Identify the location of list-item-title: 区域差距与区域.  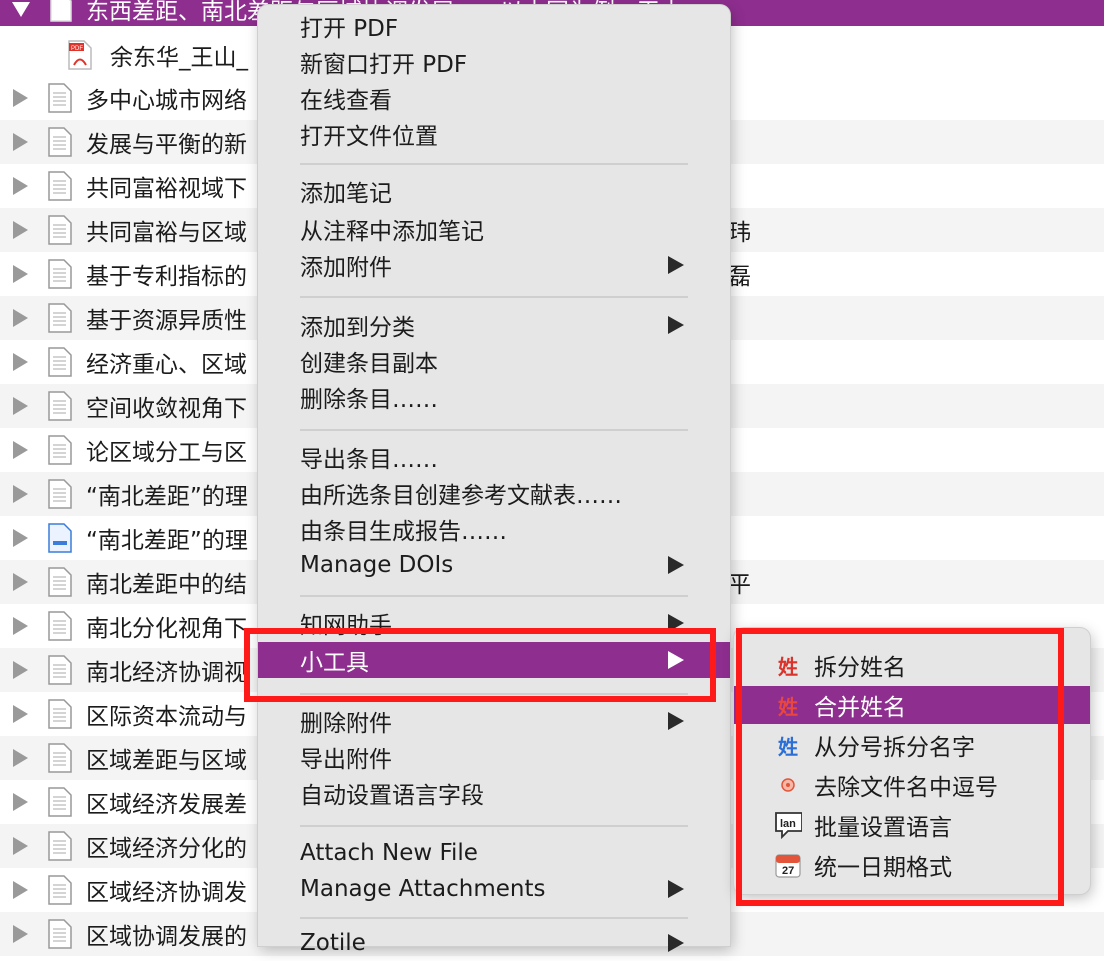
(166, 761).